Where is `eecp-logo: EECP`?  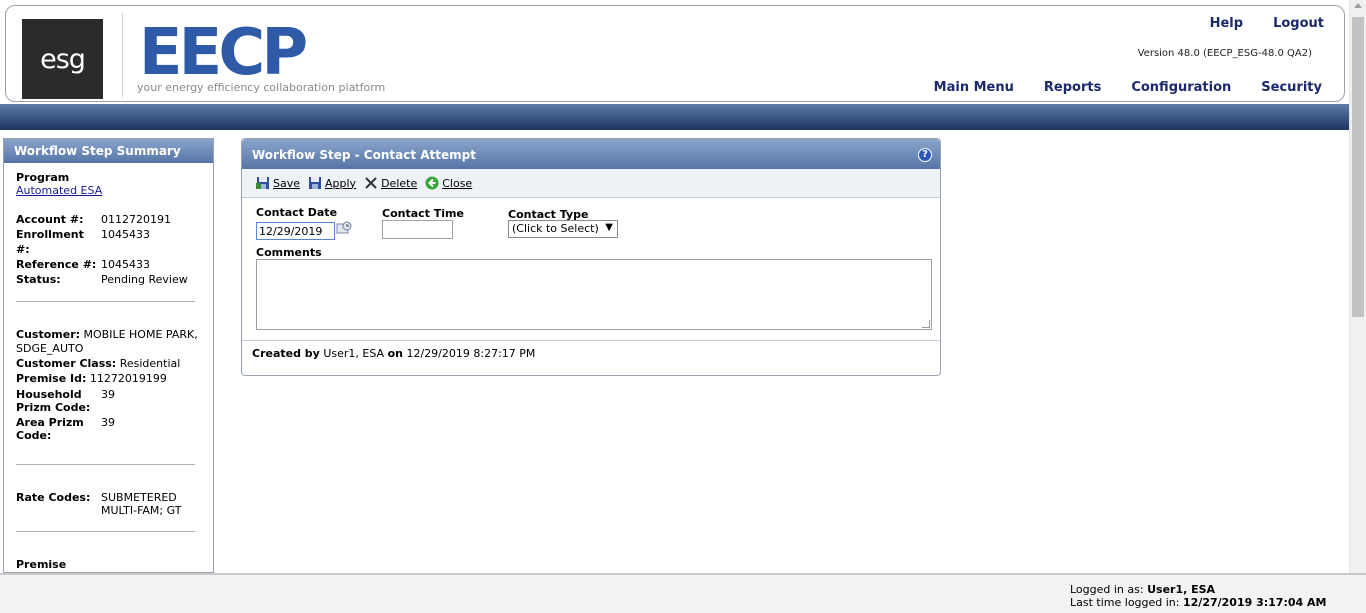 eecp-logo: EECP is located at coordinates (224, 50).